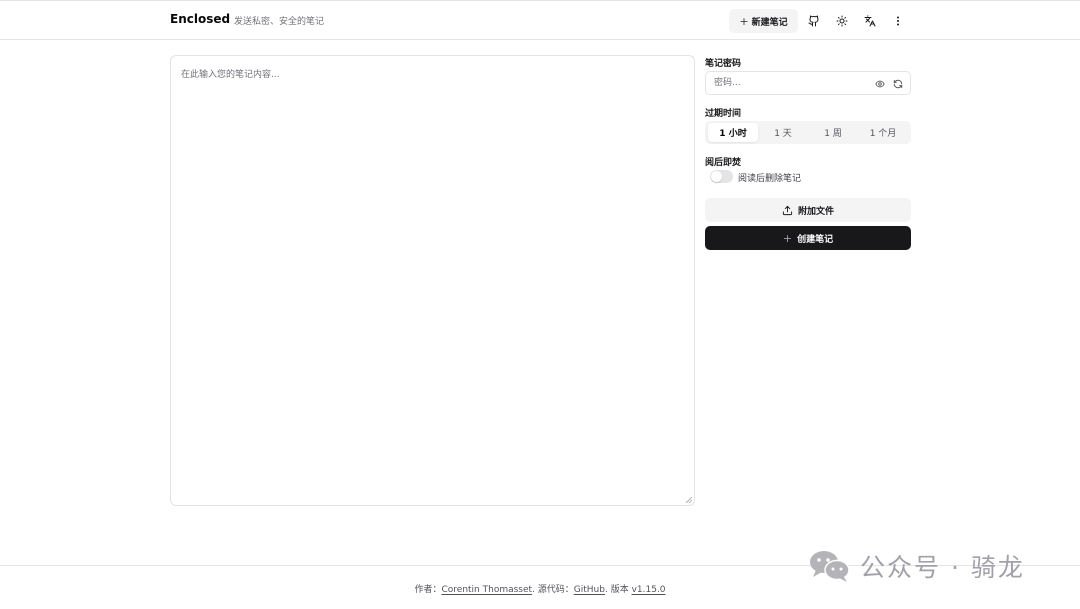 This screenshot has height=609, width=1080. I want to click on author-link: Corentin Thomasset, so click(486, 590).